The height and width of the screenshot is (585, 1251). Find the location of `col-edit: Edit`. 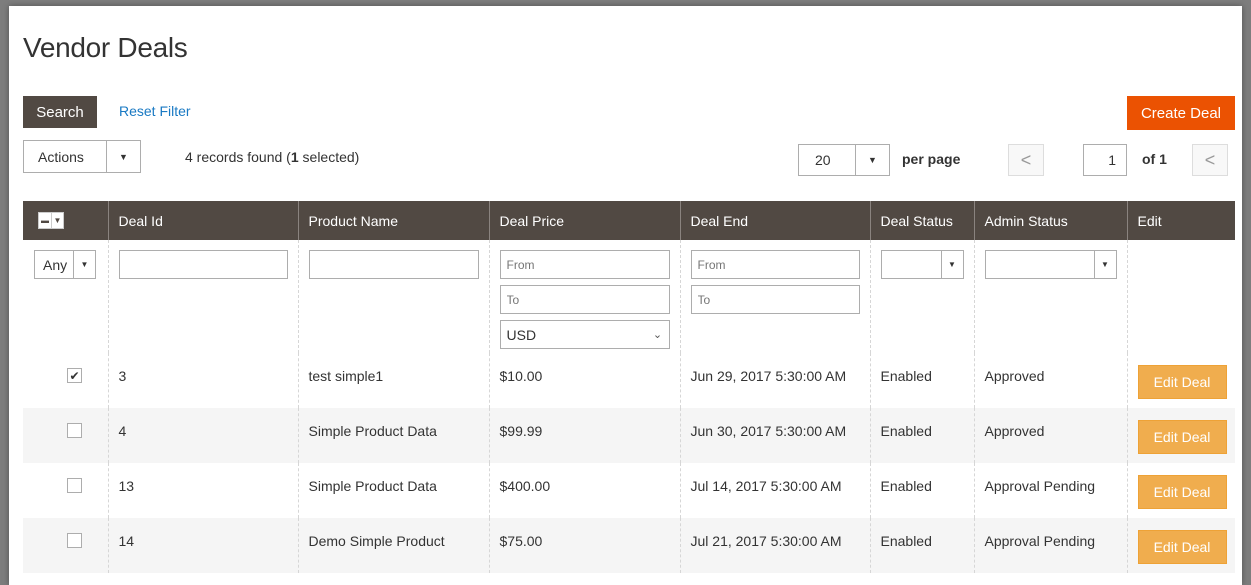

col-edit: Edit is located at coordinates (1180, 220).